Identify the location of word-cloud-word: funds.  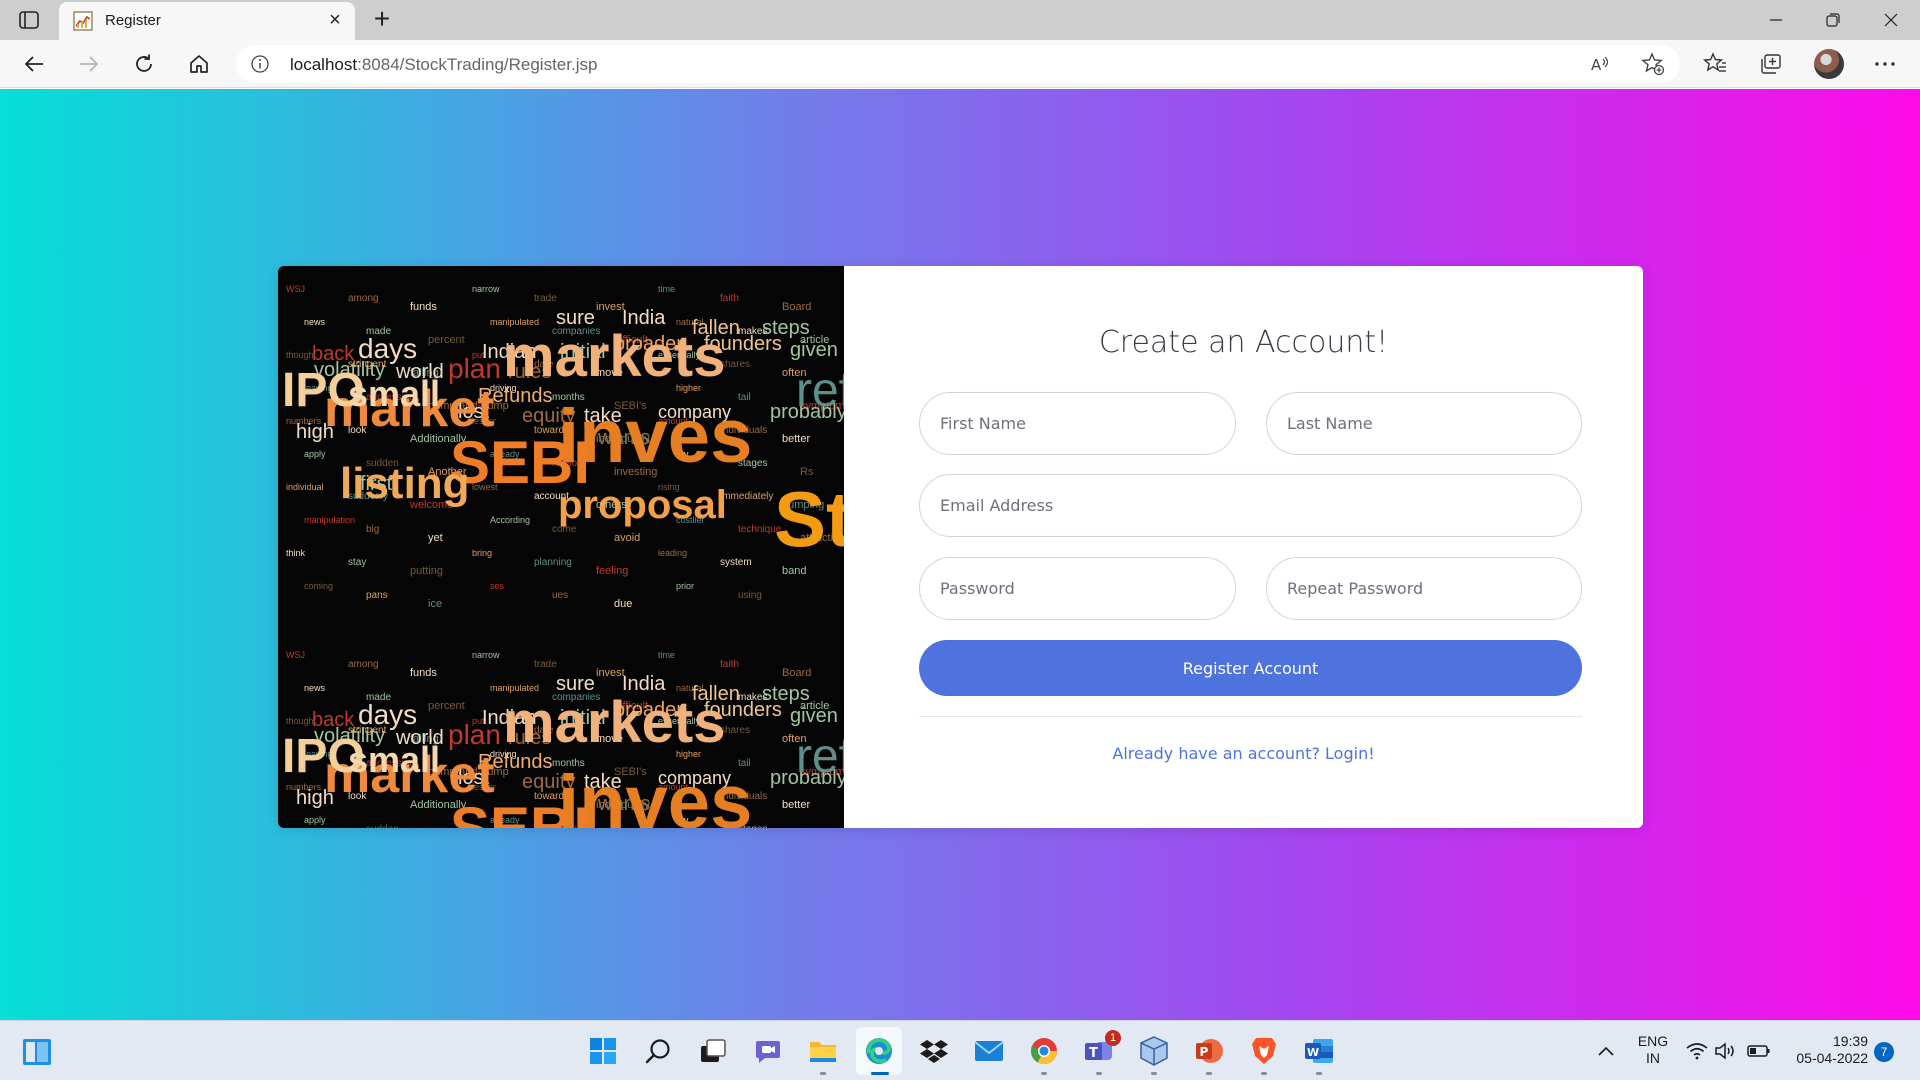
(423, 307).